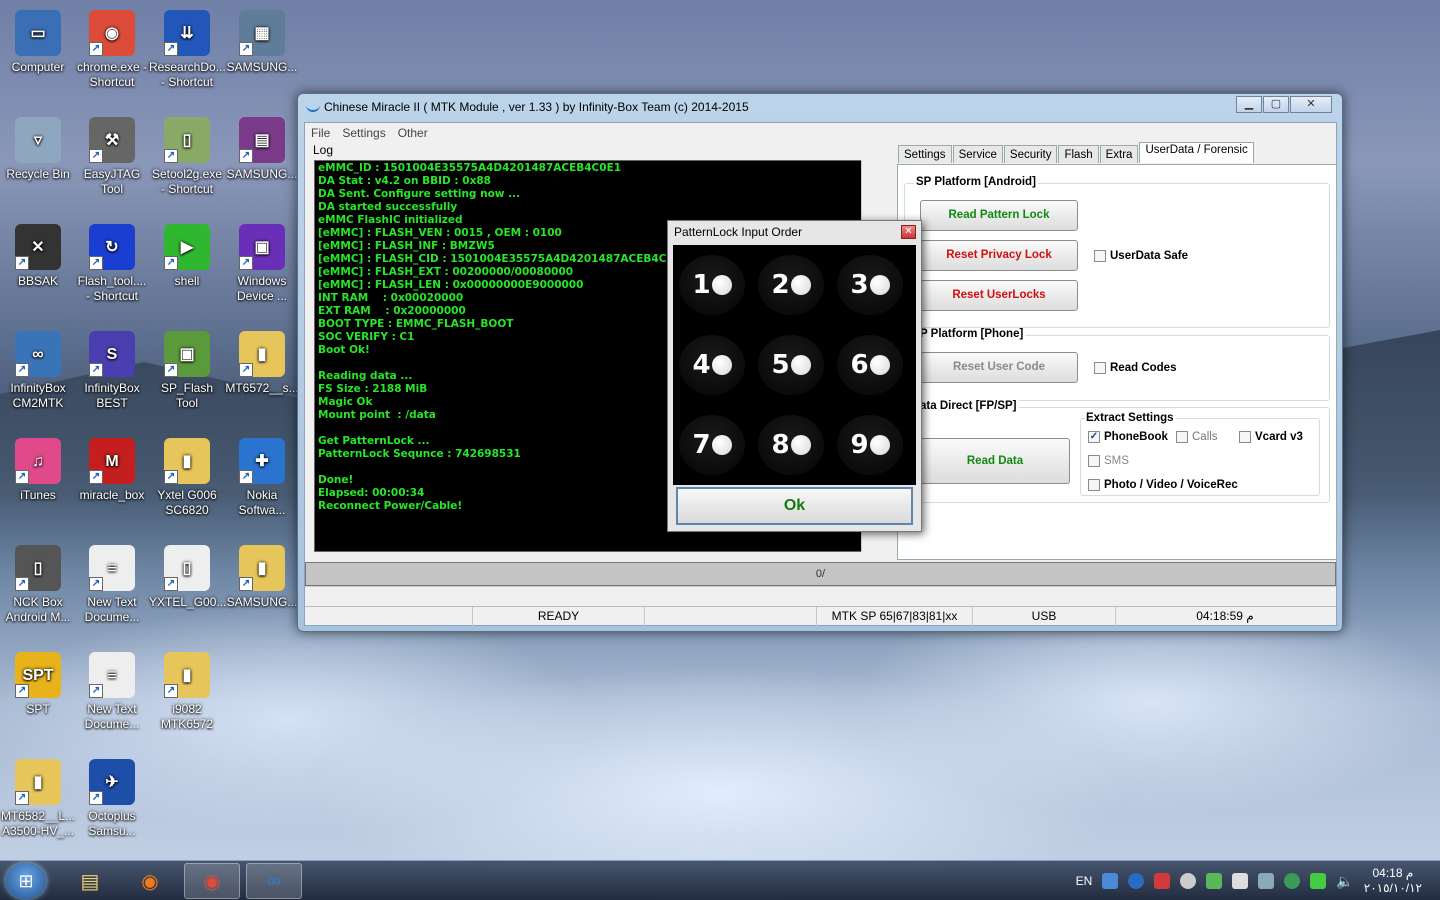 Image resolution: width=1440 pixels, height=900 pixels. Describe the element at coordinates (1249, 104) in the screenshot. I see `minimize-button: ▁` at that location.